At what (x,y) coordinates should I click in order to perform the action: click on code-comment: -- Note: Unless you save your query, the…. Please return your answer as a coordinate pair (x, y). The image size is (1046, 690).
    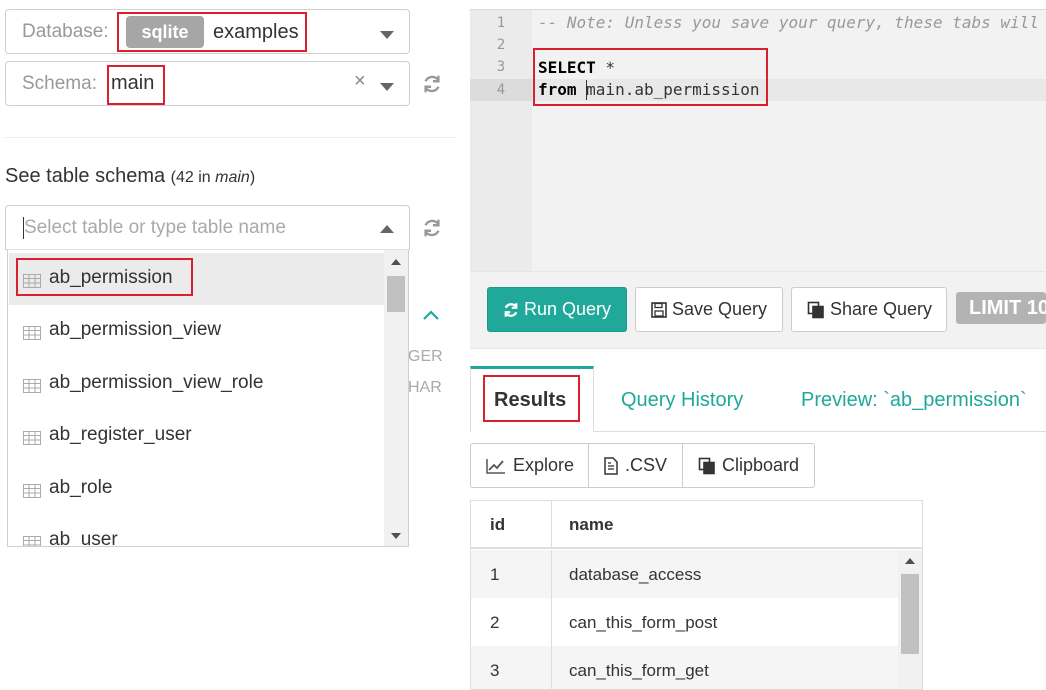
    Looking at the image, I should click on (788, 22).